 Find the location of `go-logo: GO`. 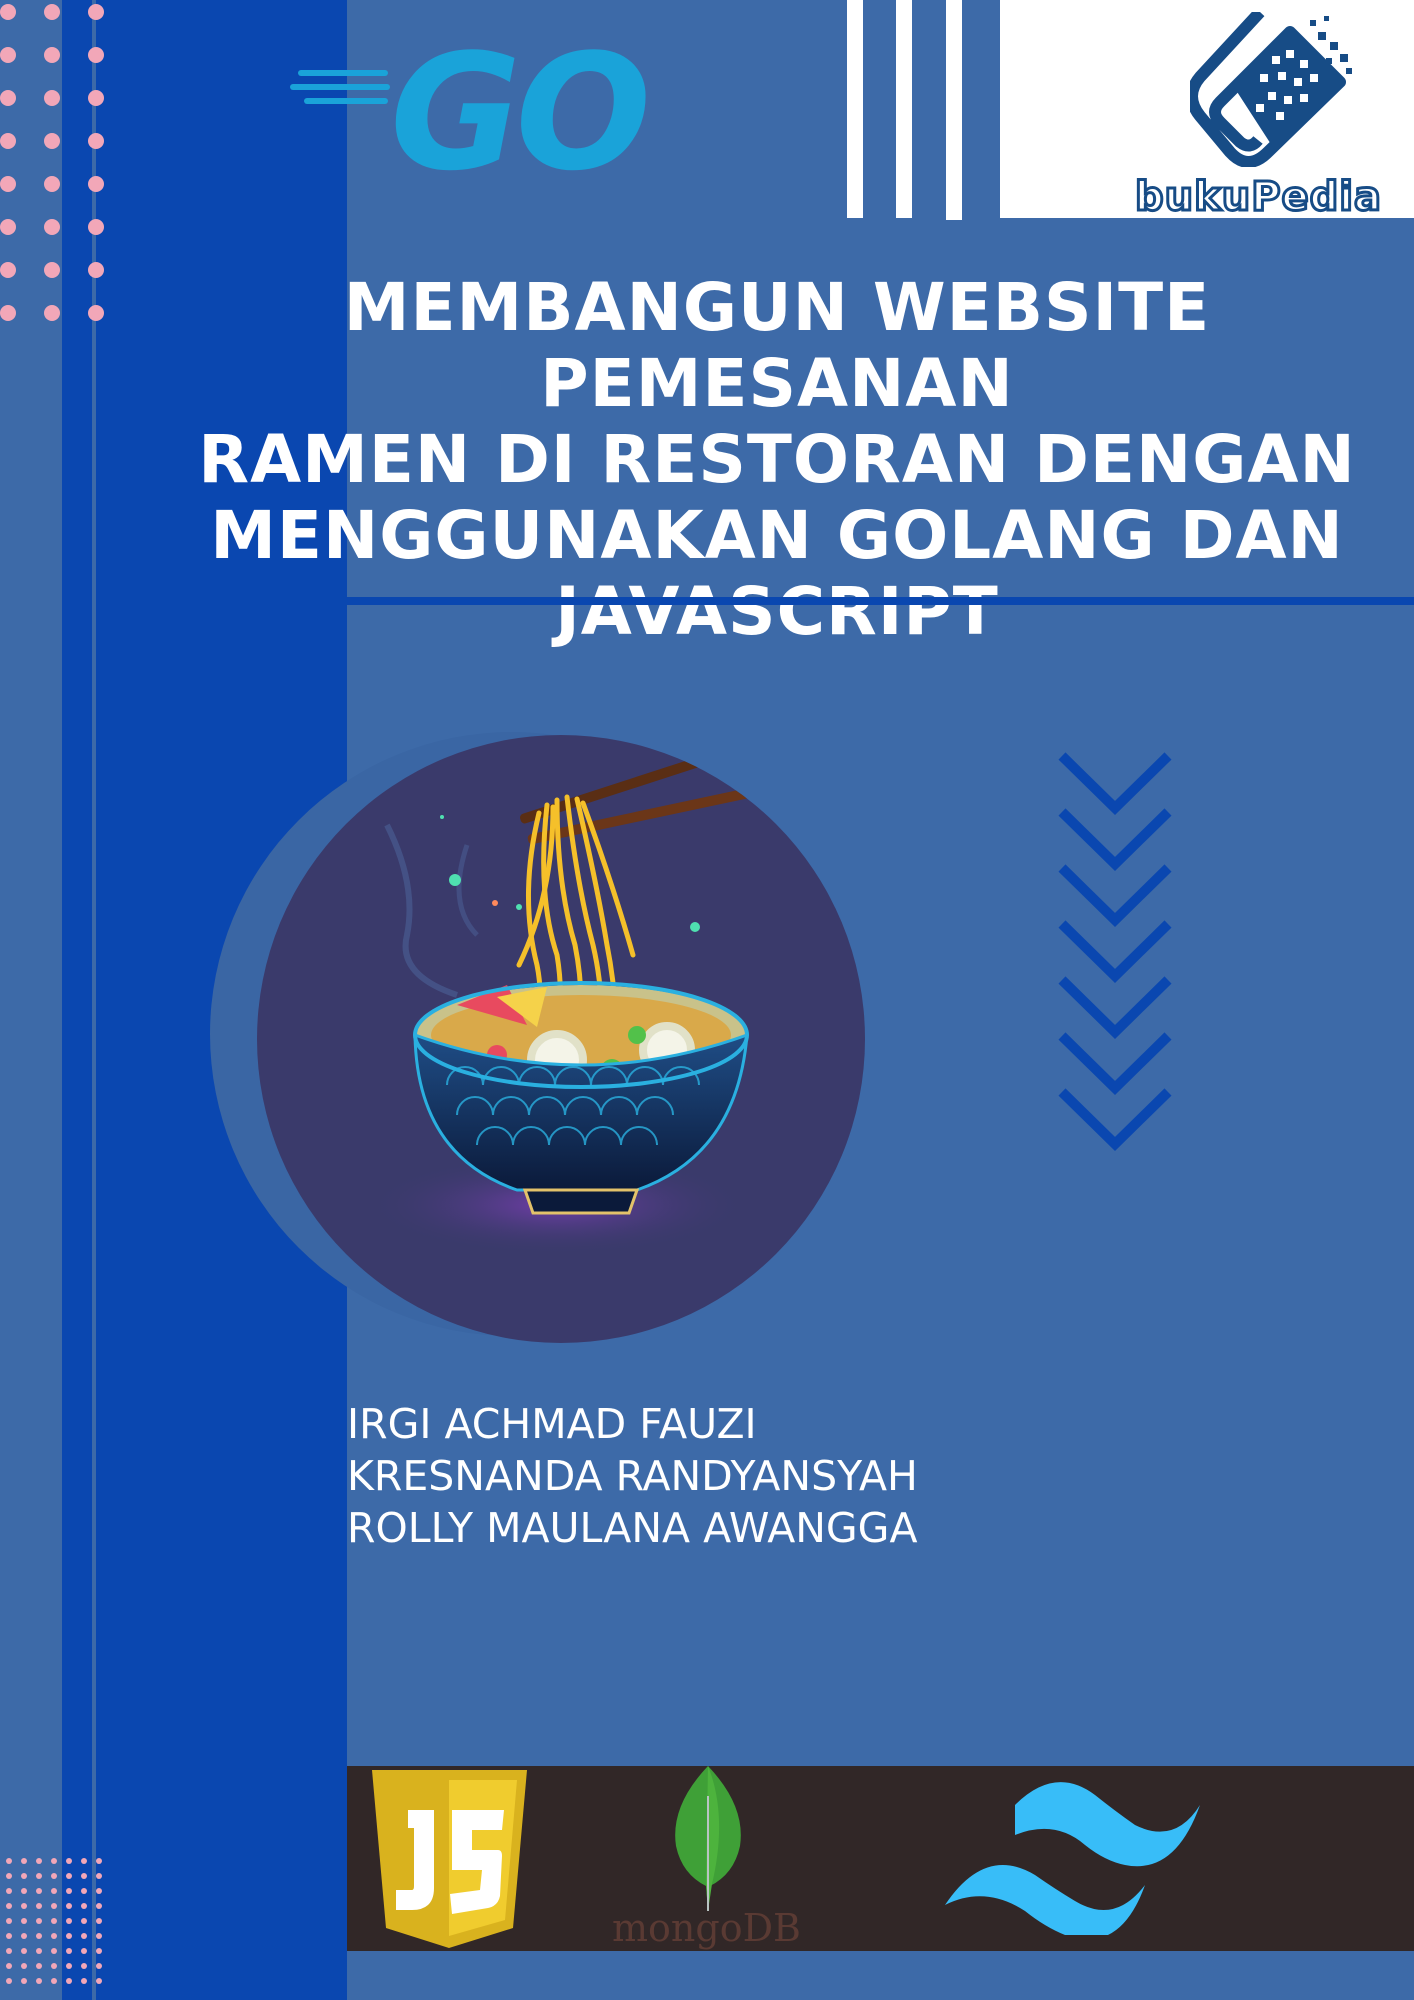

go-logo: GO is located at coordinates (471, 100).